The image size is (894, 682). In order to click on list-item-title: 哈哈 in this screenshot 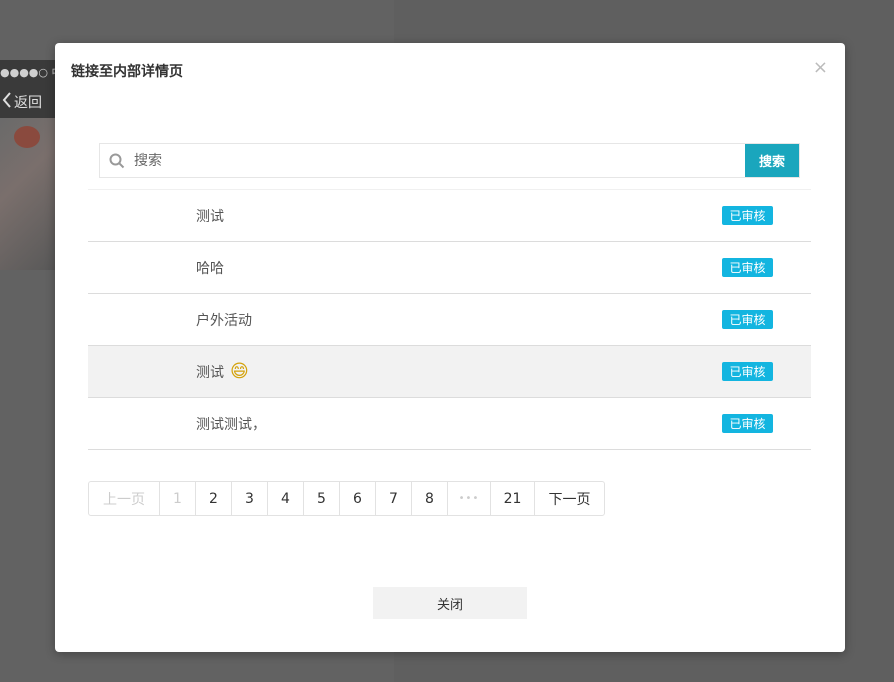, I will do `click(210, 268)`.